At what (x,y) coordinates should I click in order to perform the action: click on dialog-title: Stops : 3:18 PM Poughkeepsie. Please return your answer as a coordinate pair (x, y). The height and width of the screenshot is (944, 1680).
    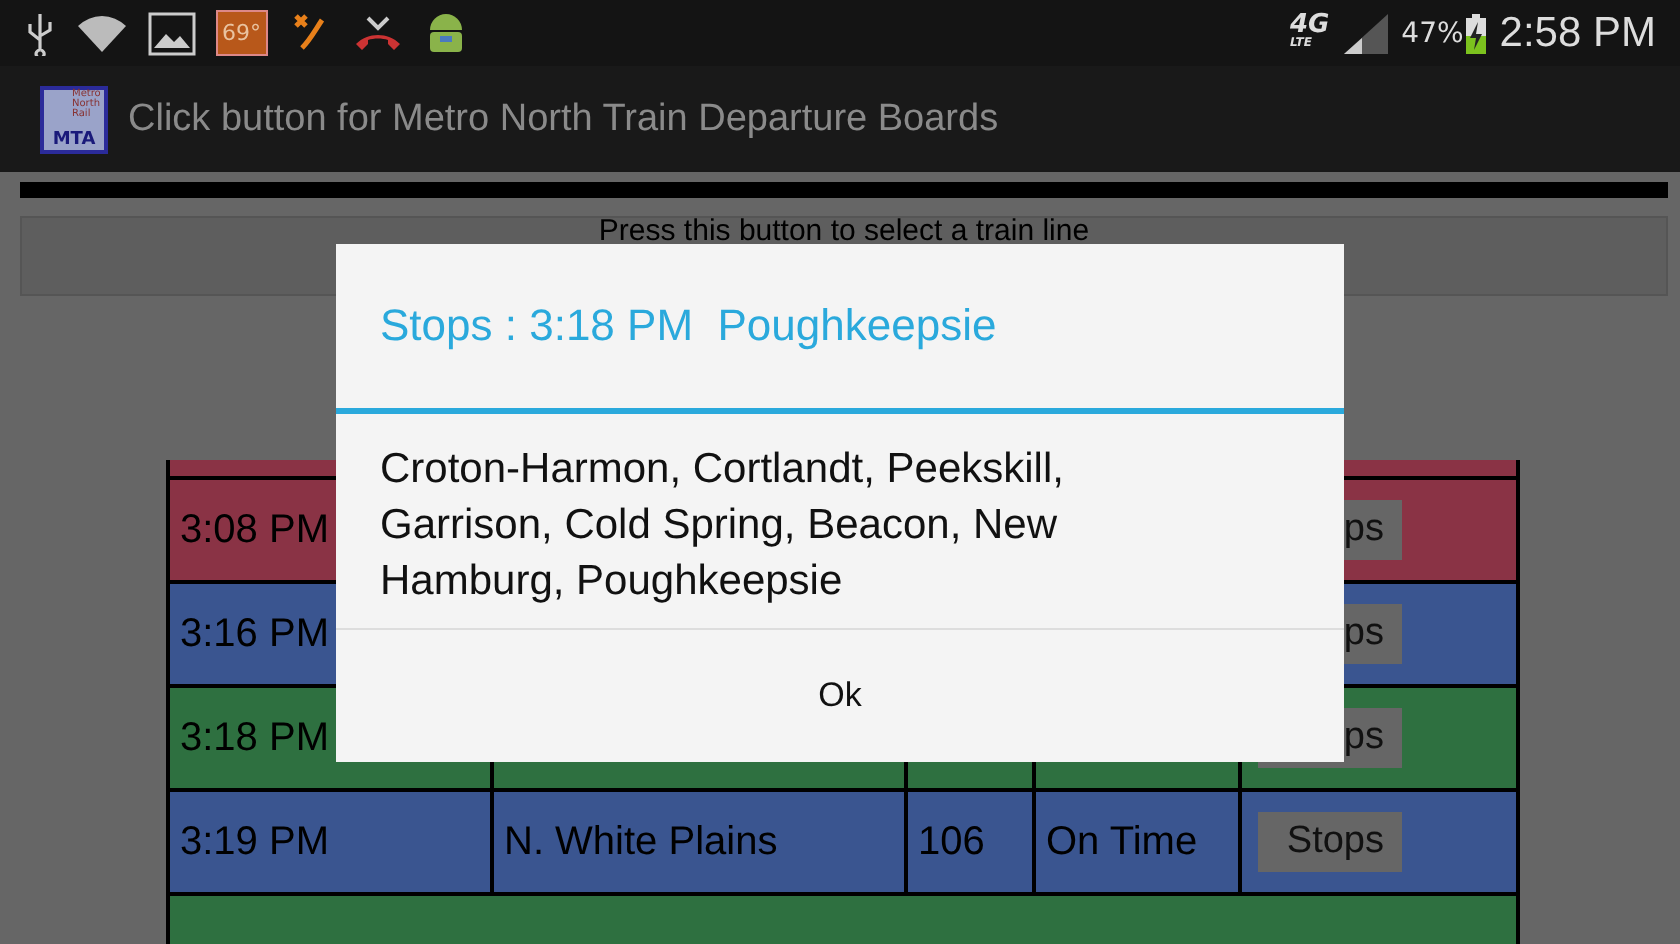
    Looking at the image, I should click on (840, 329).